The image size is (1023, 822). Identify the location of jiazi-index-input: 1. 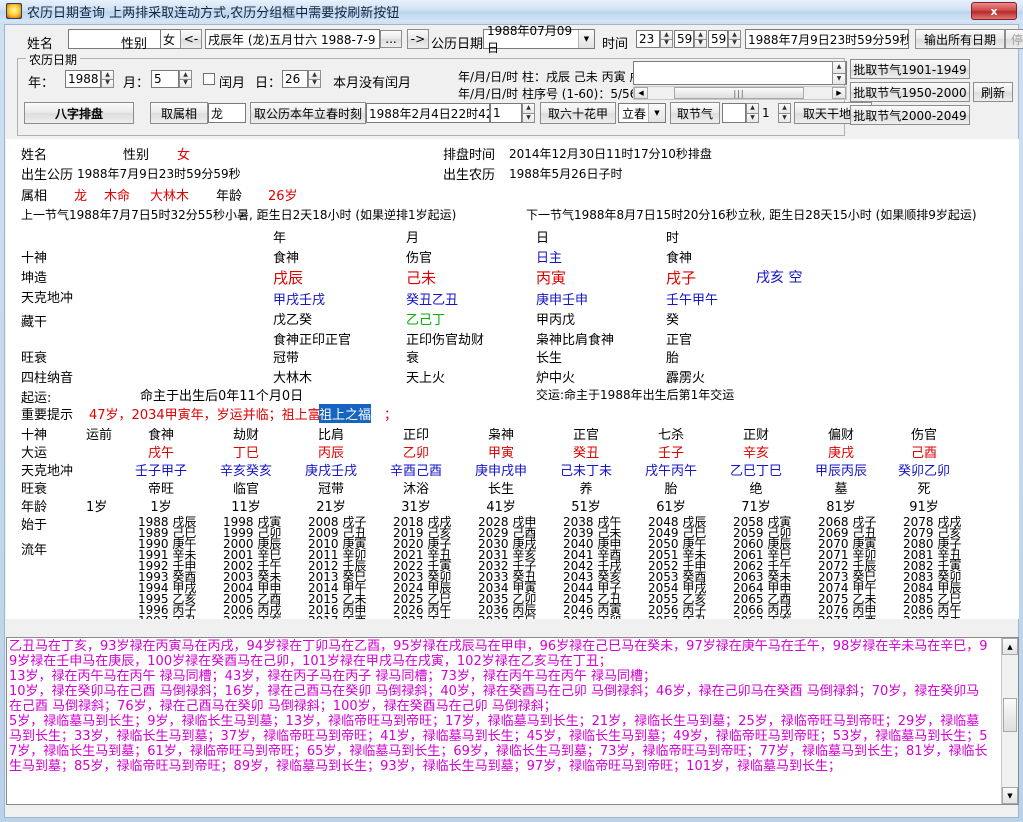
(506, 113).